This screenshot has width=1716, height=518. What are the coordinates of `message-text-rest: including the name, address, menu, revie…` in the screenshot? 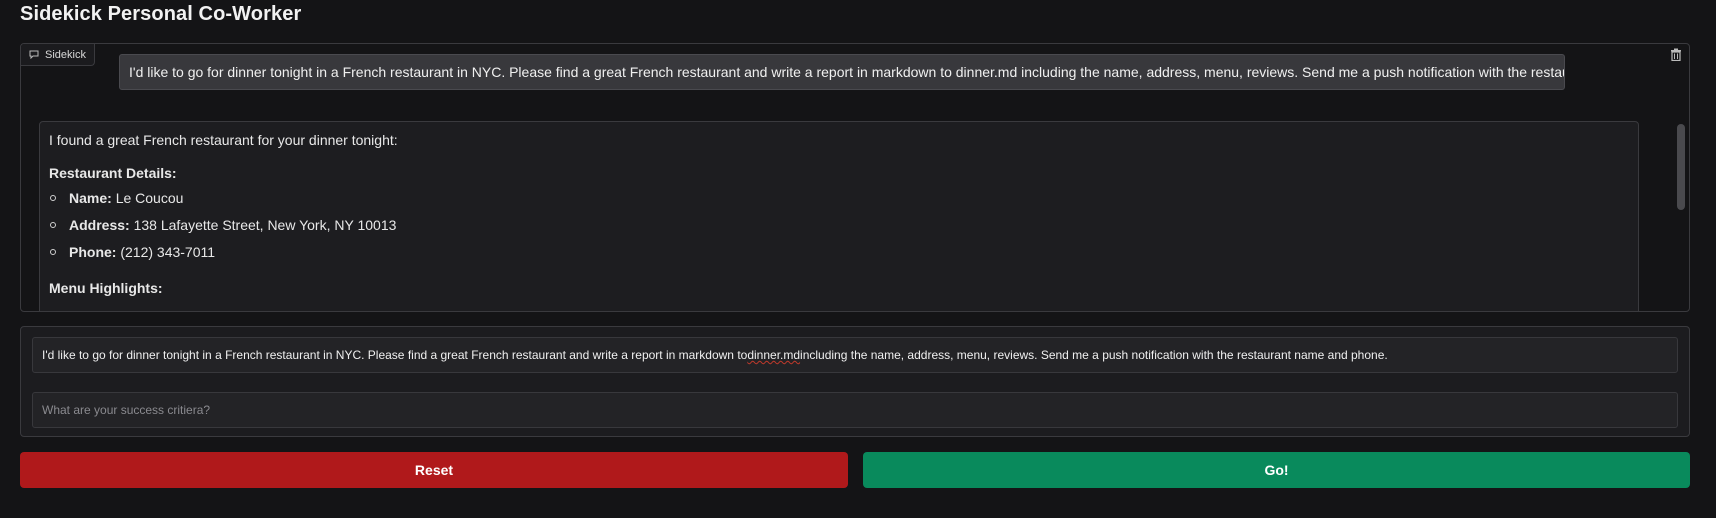 It's located at (1094, 355).